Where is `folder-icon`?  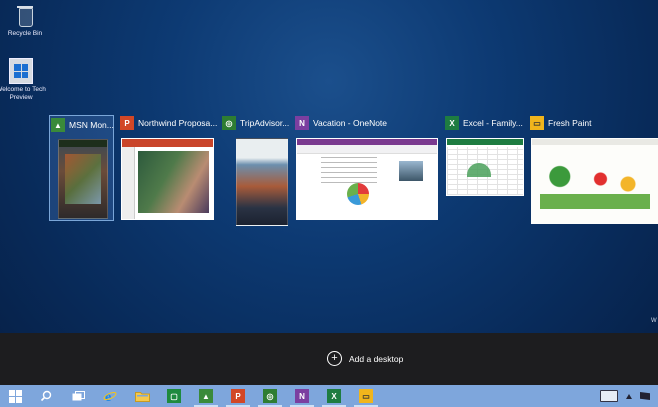
folder-icon is located at coordinates (142, 397).